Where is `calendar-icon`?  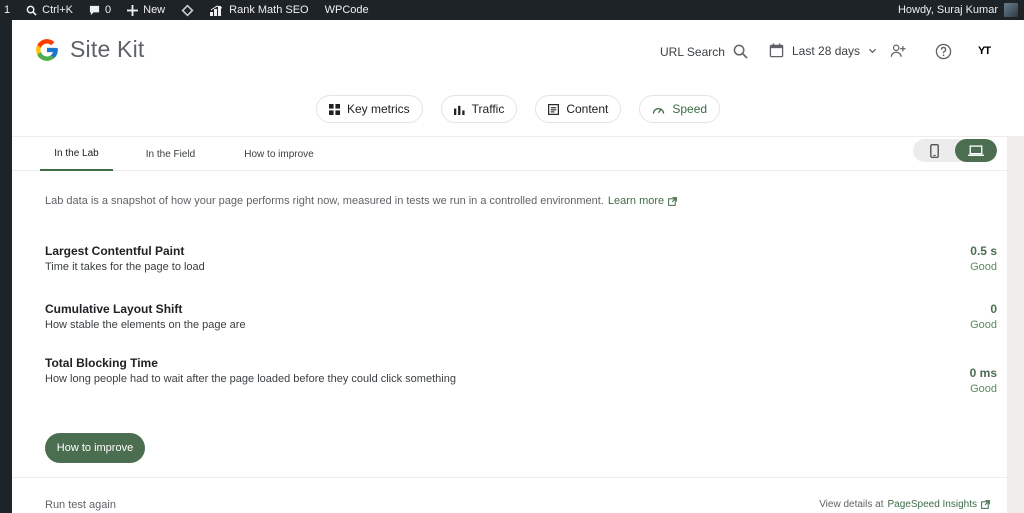
calendar-icon is located at coordinates (776, 50).